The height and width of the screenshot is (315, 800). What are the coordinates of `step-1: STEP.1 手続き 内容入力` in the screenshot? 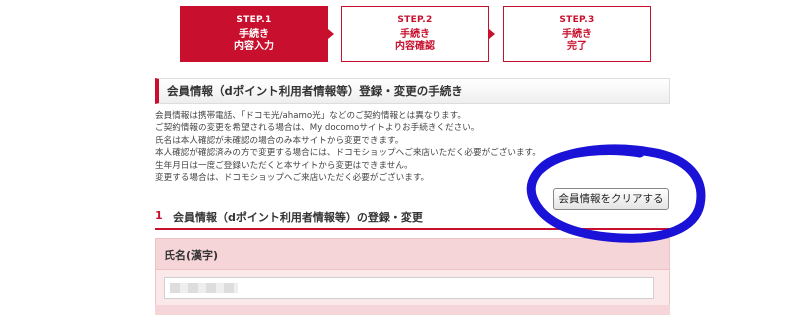 It's located at (254, 34).